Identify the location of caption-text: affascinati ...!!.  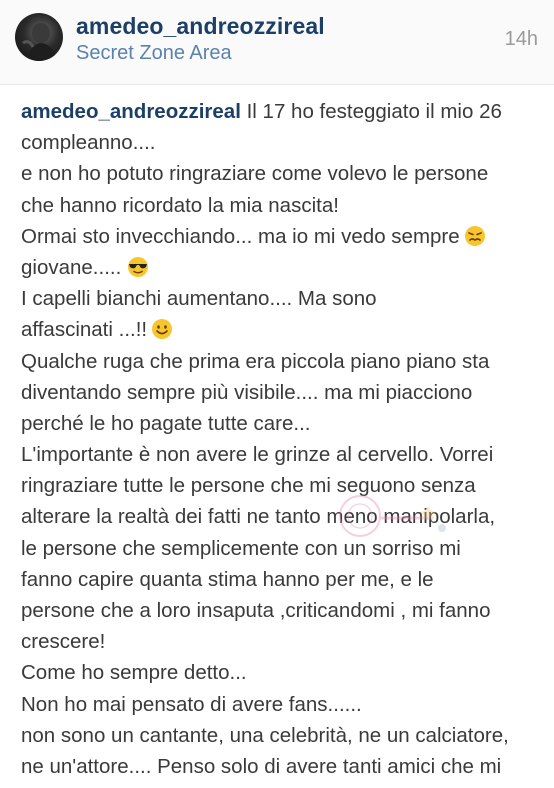
(84, 330).